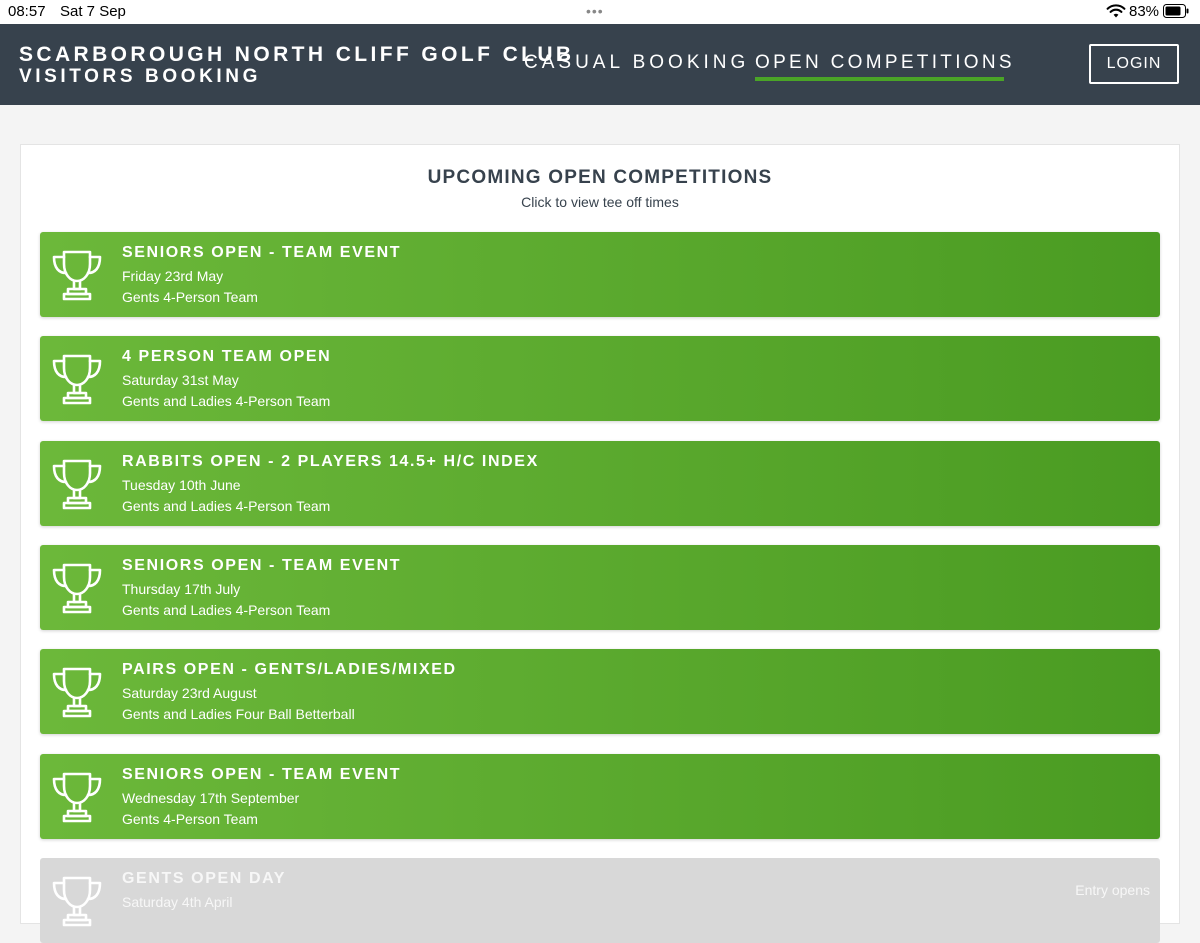 This screenshot has width=1200, height=943. Describe the element at coordinates (297, 55) in the screenshot. I see `club-name: SCARBOROUGH NORTH CLIFF GOLF CLUB` at that location.